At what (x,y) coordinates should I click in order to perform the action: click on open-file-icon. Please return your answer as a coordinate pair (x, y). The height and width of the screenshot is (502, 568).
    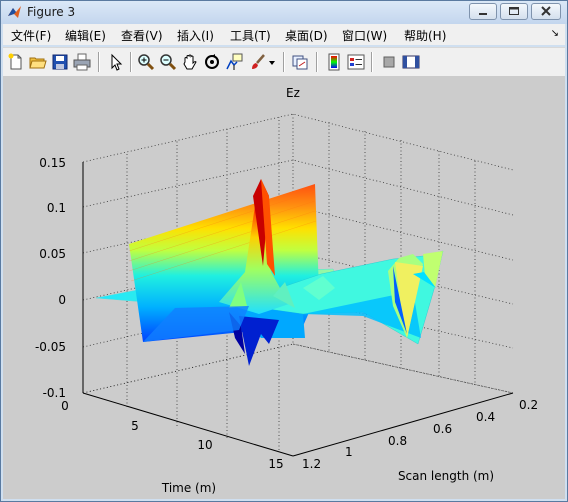
    Looking at the image, I should click on (38, 62).